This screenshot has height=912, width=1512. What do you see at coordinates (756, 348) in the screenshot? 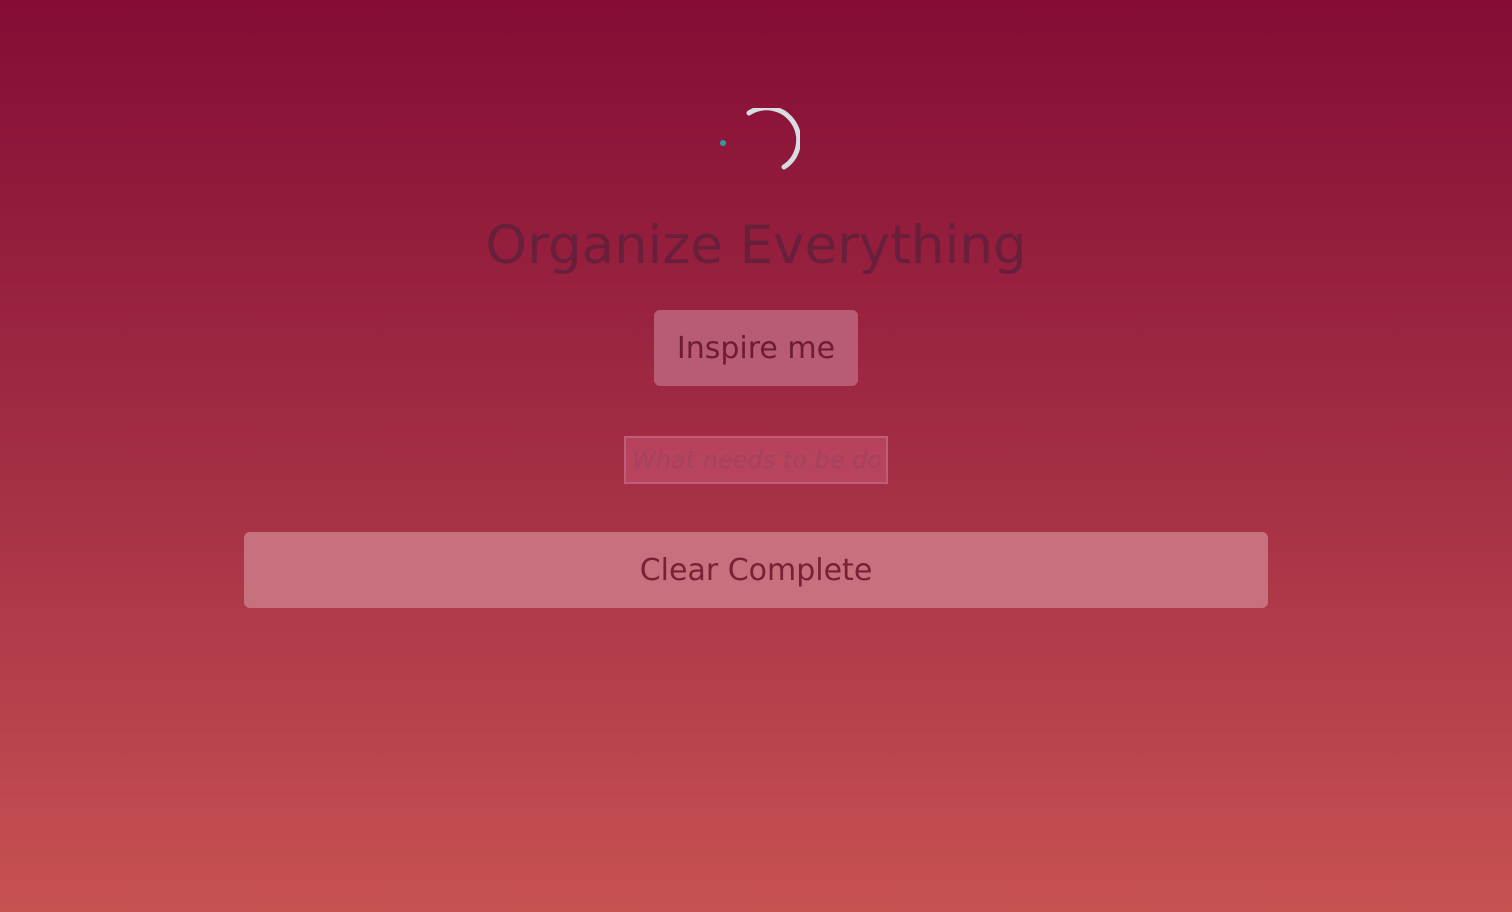
I see `inspire-me-button: Inspire me` at bounding box center [756, 348].